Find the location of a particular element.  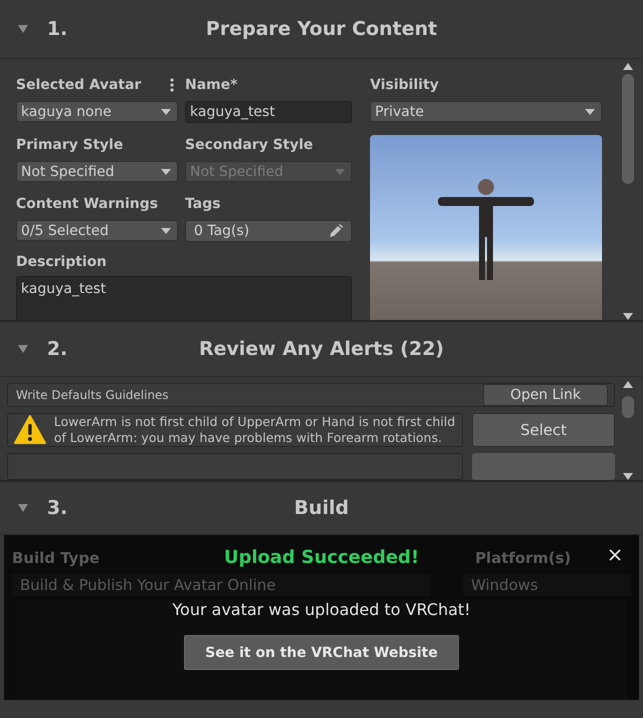

dialog-message: Your avatar was uploaded to VRChat! is located at coordinates (321, 609).